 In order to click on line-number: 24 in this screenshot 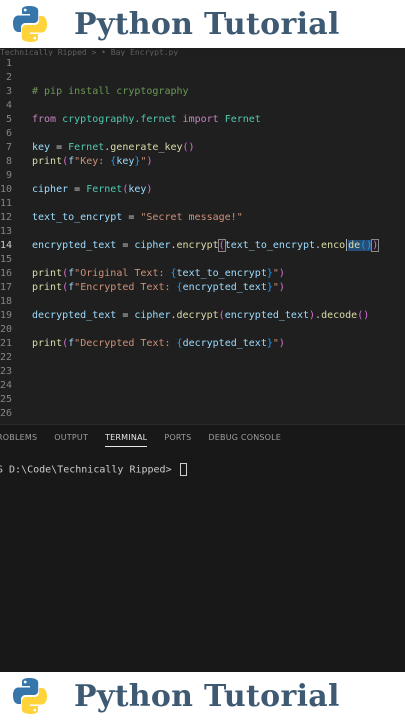, I will do `click(6, 385)`.